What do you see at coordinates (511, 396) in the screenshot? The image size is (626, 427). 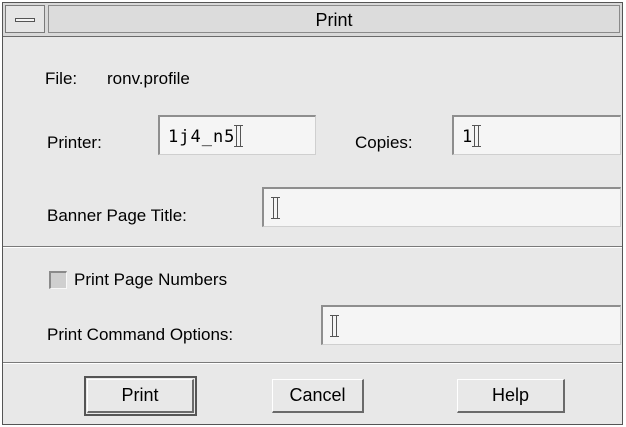 I see `help-button: Help` at bounding box center [511, 396].